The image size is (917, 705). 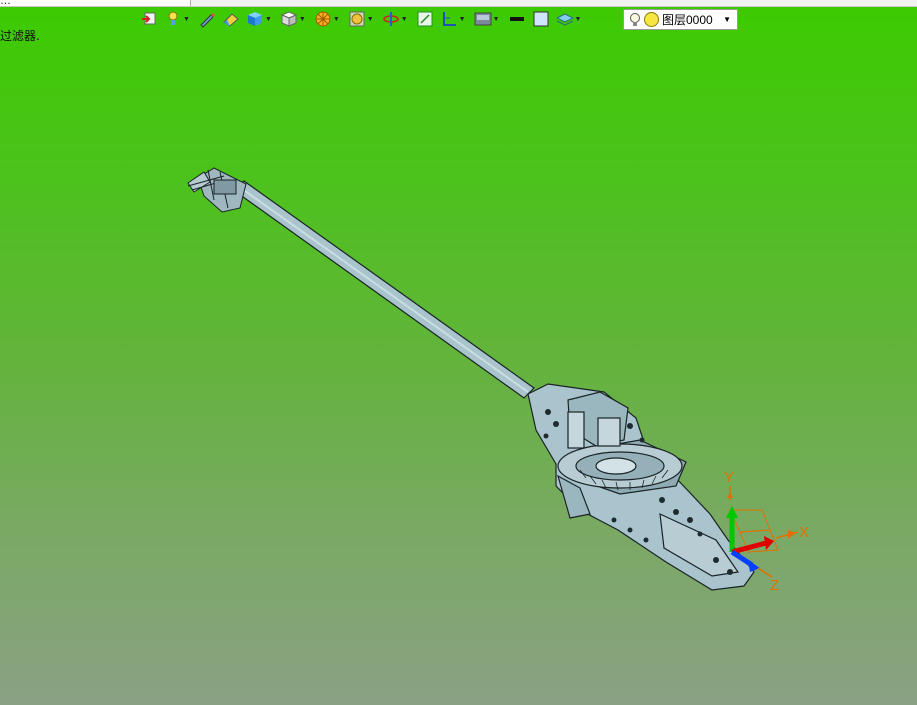 I want to click on main-frame, so click(x=641, y=487).